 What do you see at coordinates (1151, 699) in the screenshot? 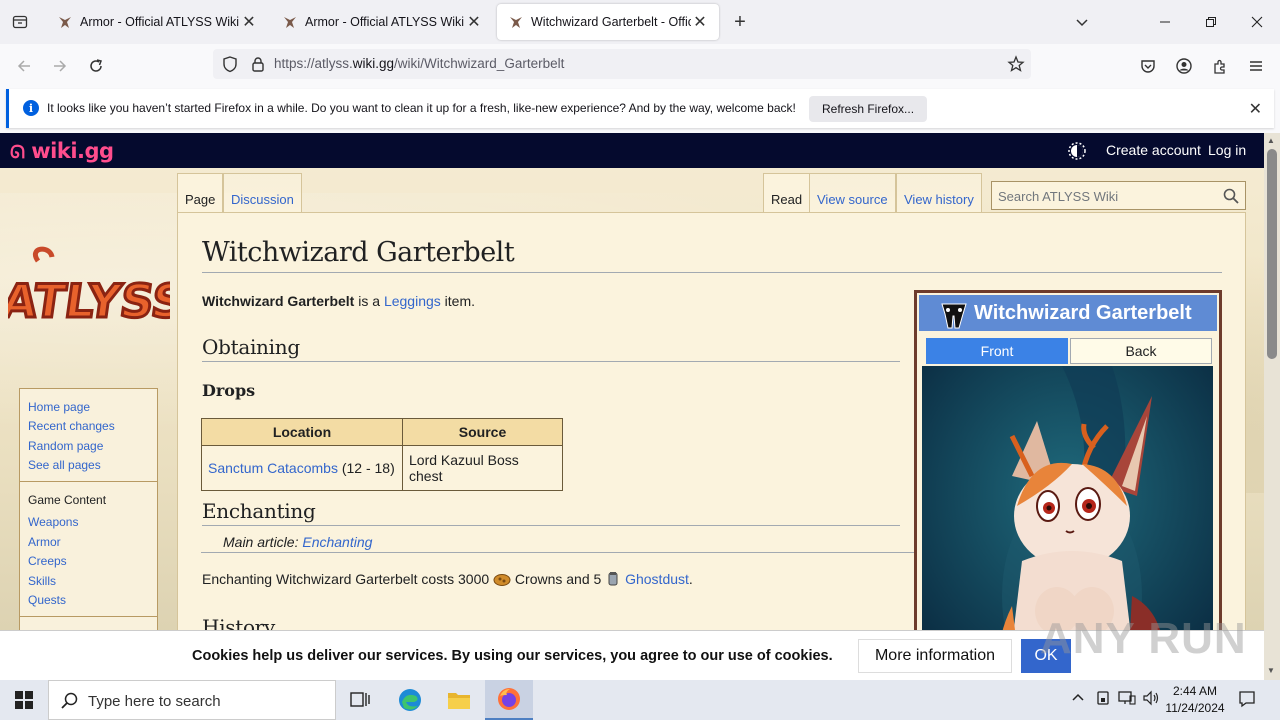
I see `volume-icon` at bounding box center [1151, 699].